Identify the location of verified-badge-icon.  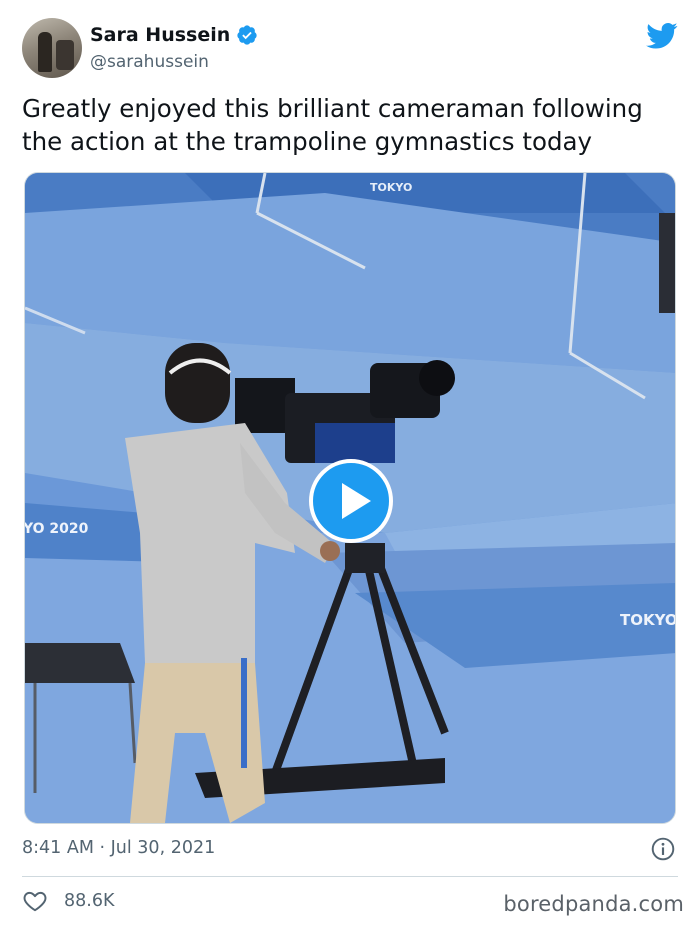
(247, 35).